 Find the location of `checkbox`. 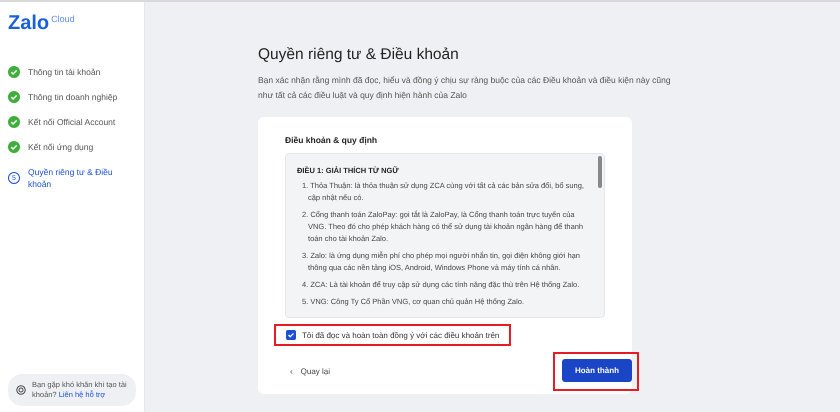

checkbox is located at coordinates (291, 335).